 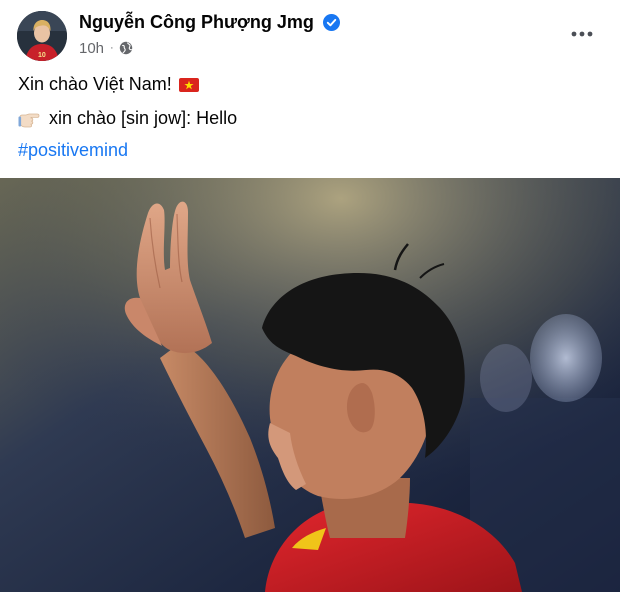 I want to click on bokeh-light, so click(x=566, y=358).